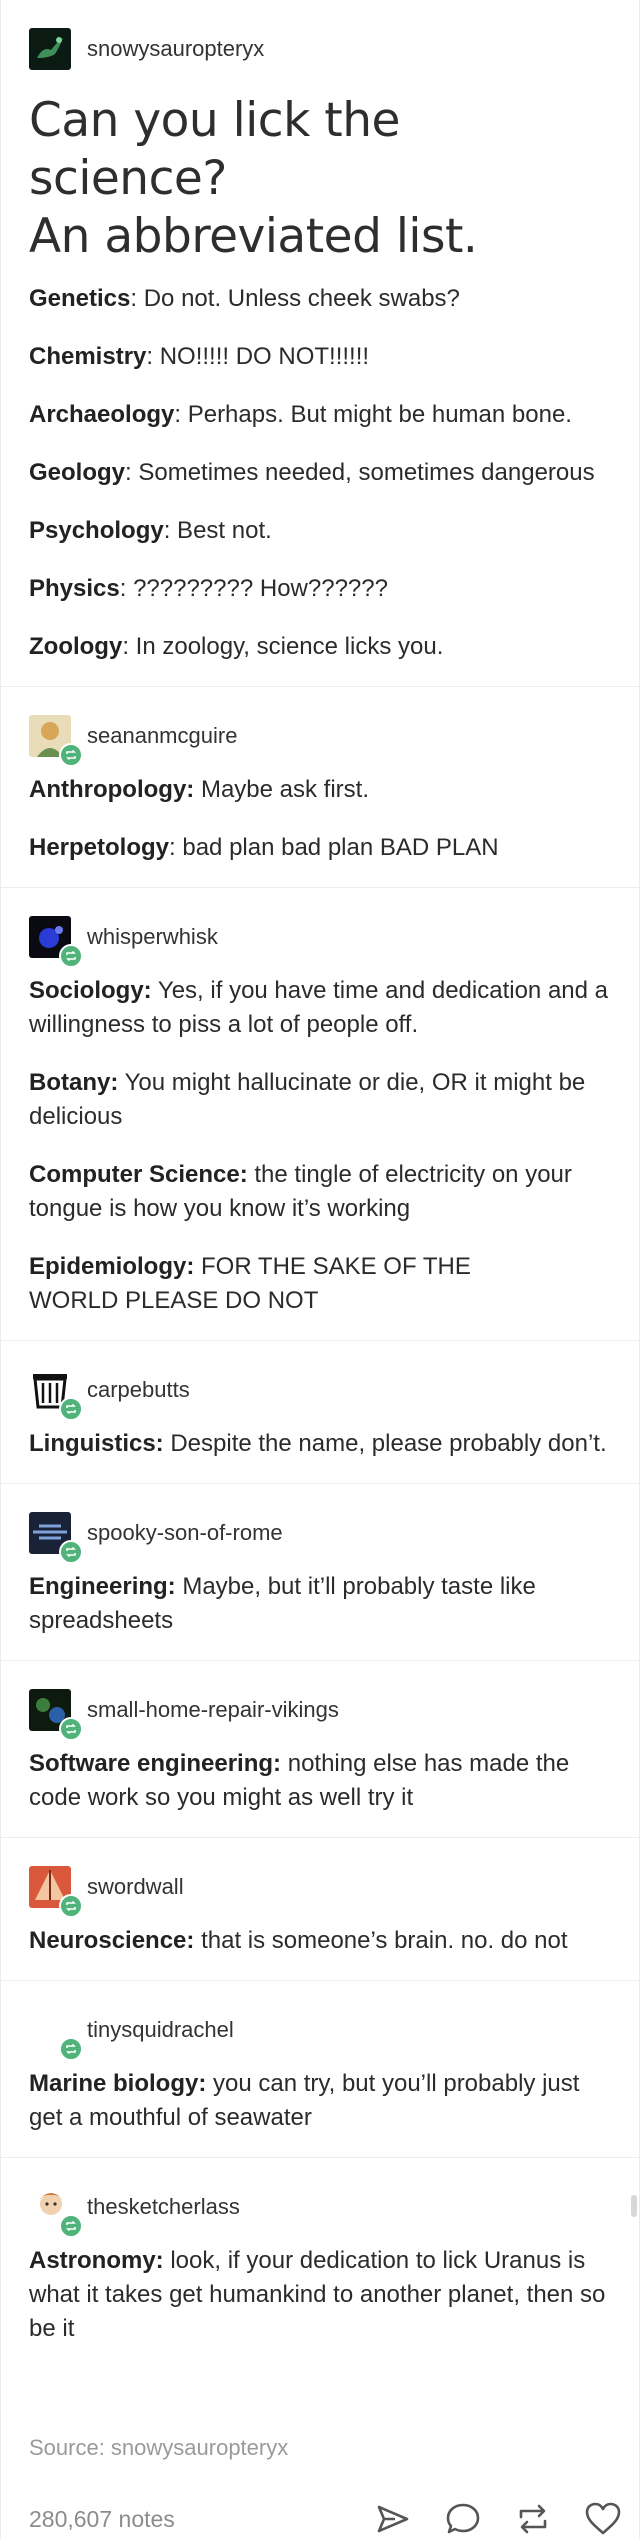 Image resolution: width=640 pixels, height=2544 pixels. What do you see at coordinates (163, 2207) in the screenshot?
I see `username: thesketcherlass` at bounding box center [163, 2207].